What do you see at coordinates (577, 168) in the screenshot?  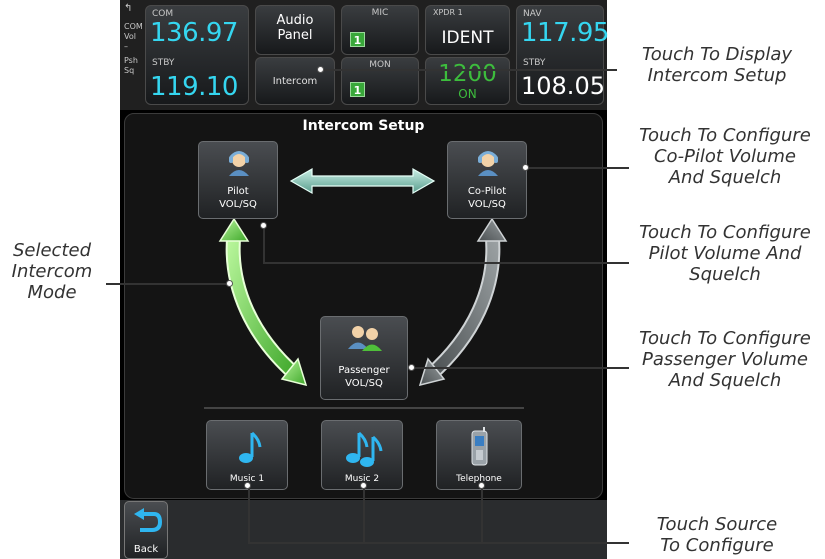 I see `callout-line-copilot` at bounding box center [577, 168].